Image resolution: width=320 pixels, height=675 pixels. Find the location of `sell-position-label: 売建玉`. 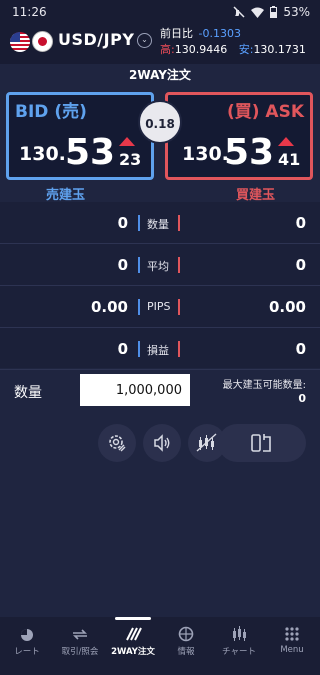

sell-position-label: 売建玉 is located at coordinates (65, 193).